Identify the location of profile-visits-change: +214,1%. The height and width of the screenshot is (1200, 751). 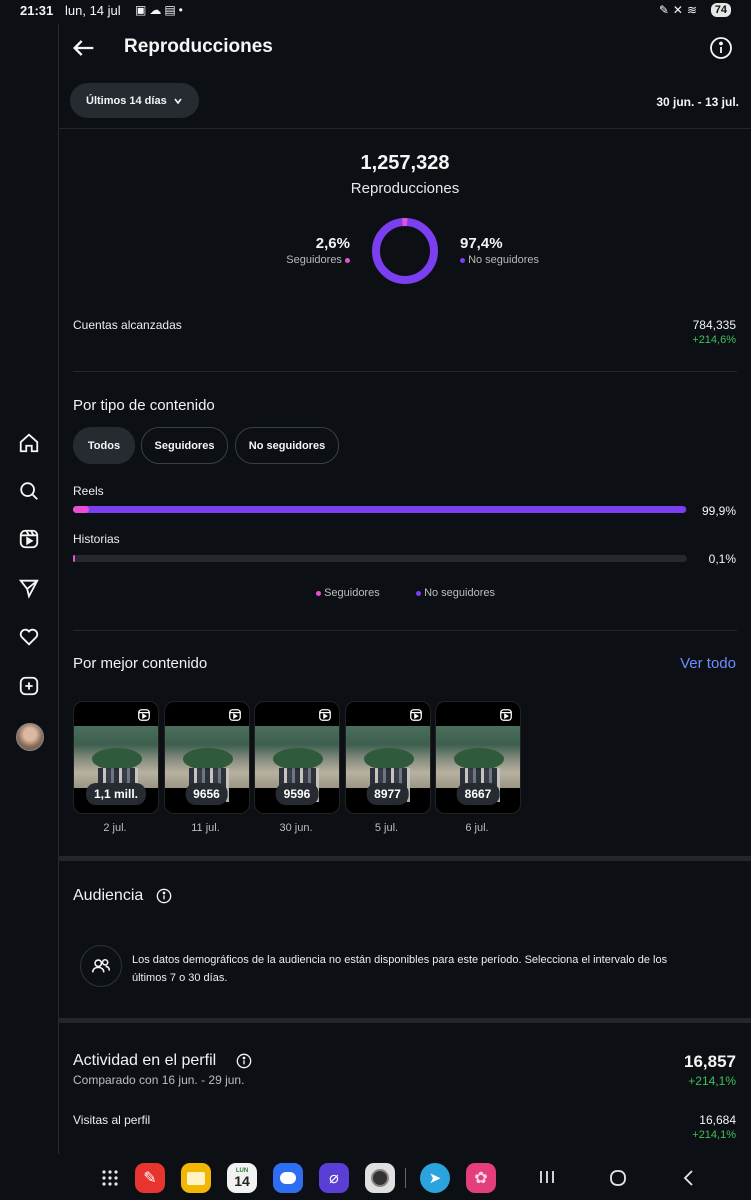
(714, 1135).